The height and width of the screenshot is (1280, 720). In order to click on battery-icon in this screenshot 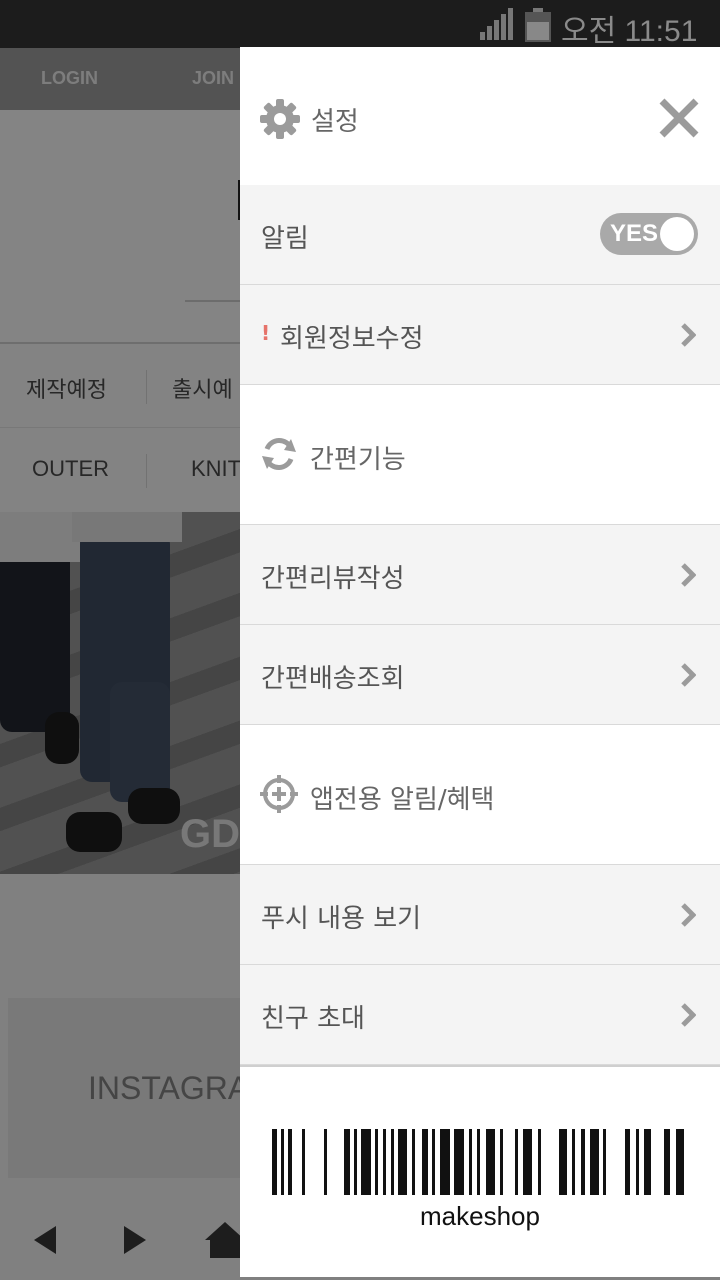, I will do `click(538, 25)`.